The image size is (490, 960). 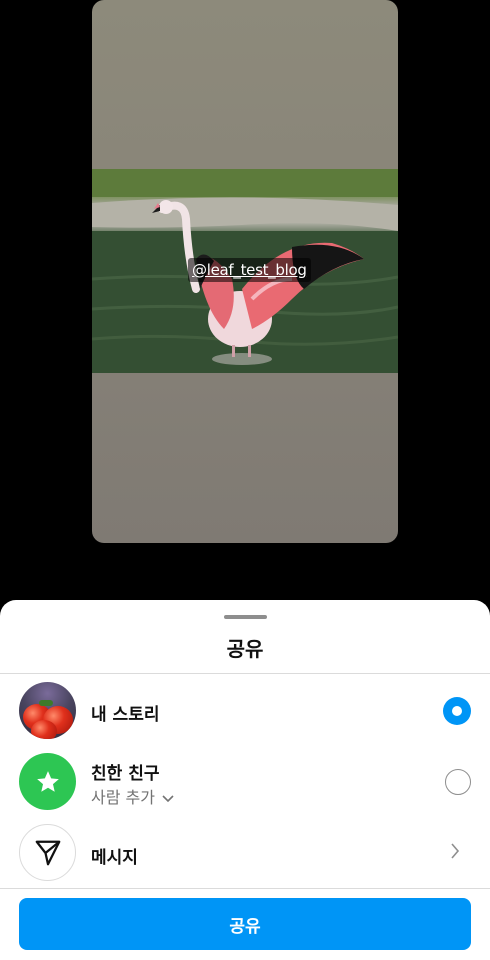 I want to click on option-close-friends: 친한 친구 사람 추가, so click(x=245, y=781).